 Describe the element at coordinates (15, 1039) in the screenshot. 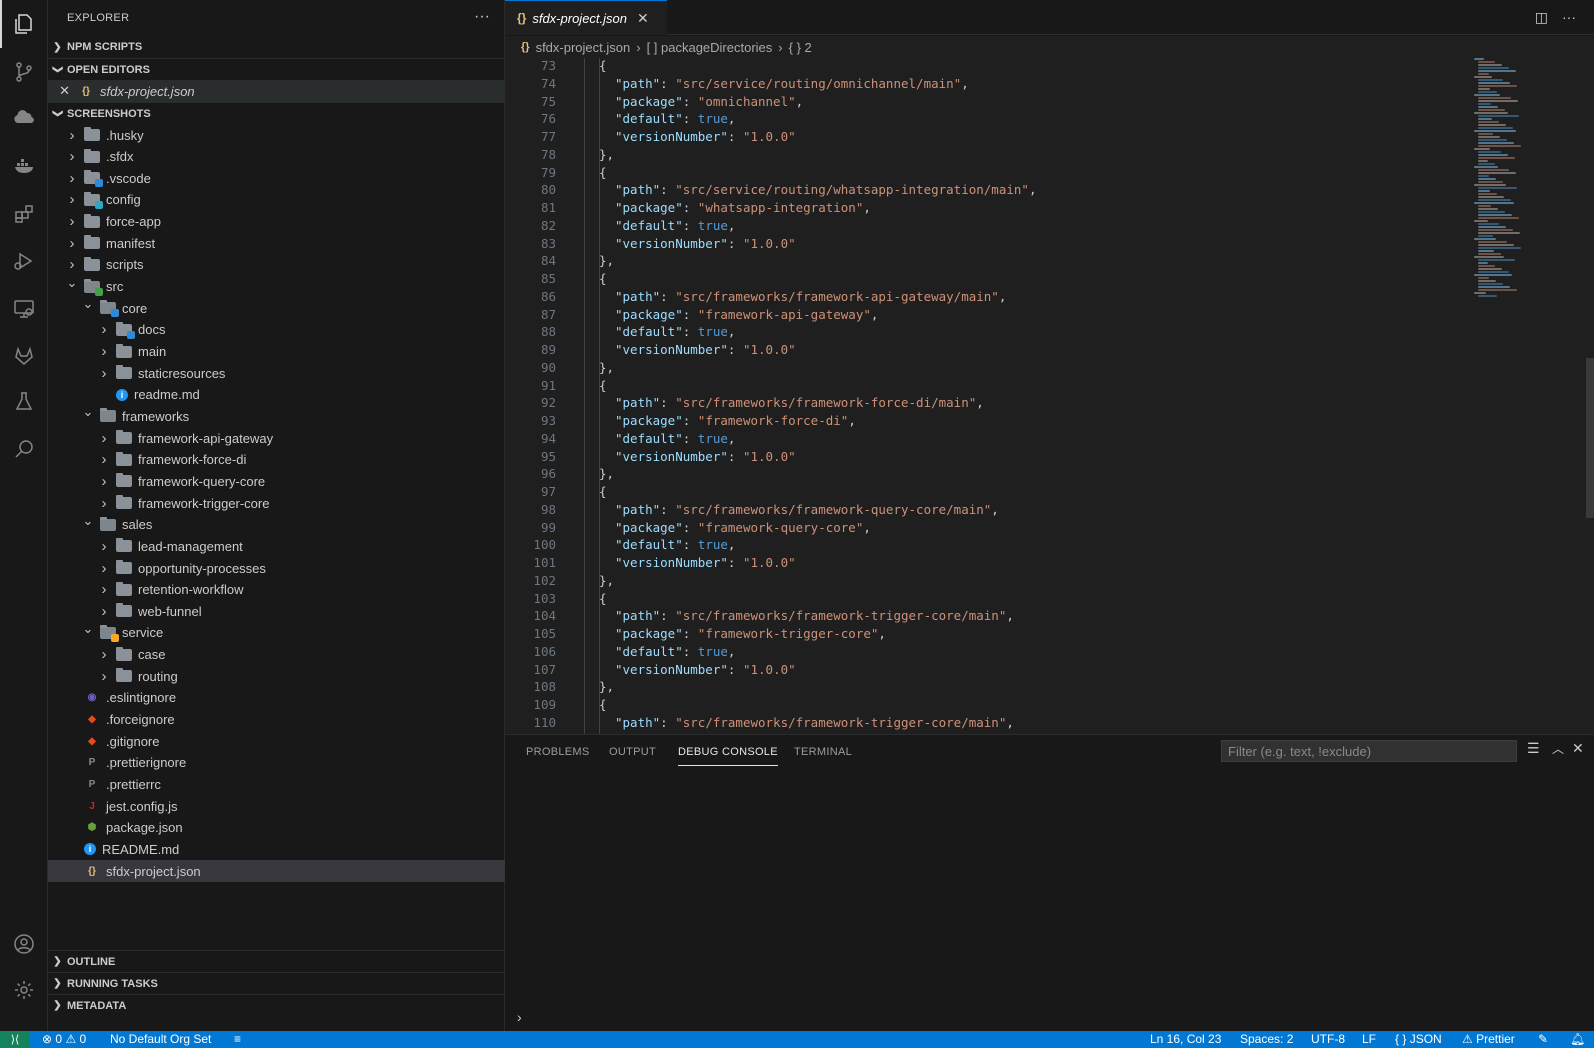

I see `remote-indicator-icon: ⟩⟨` at that location.